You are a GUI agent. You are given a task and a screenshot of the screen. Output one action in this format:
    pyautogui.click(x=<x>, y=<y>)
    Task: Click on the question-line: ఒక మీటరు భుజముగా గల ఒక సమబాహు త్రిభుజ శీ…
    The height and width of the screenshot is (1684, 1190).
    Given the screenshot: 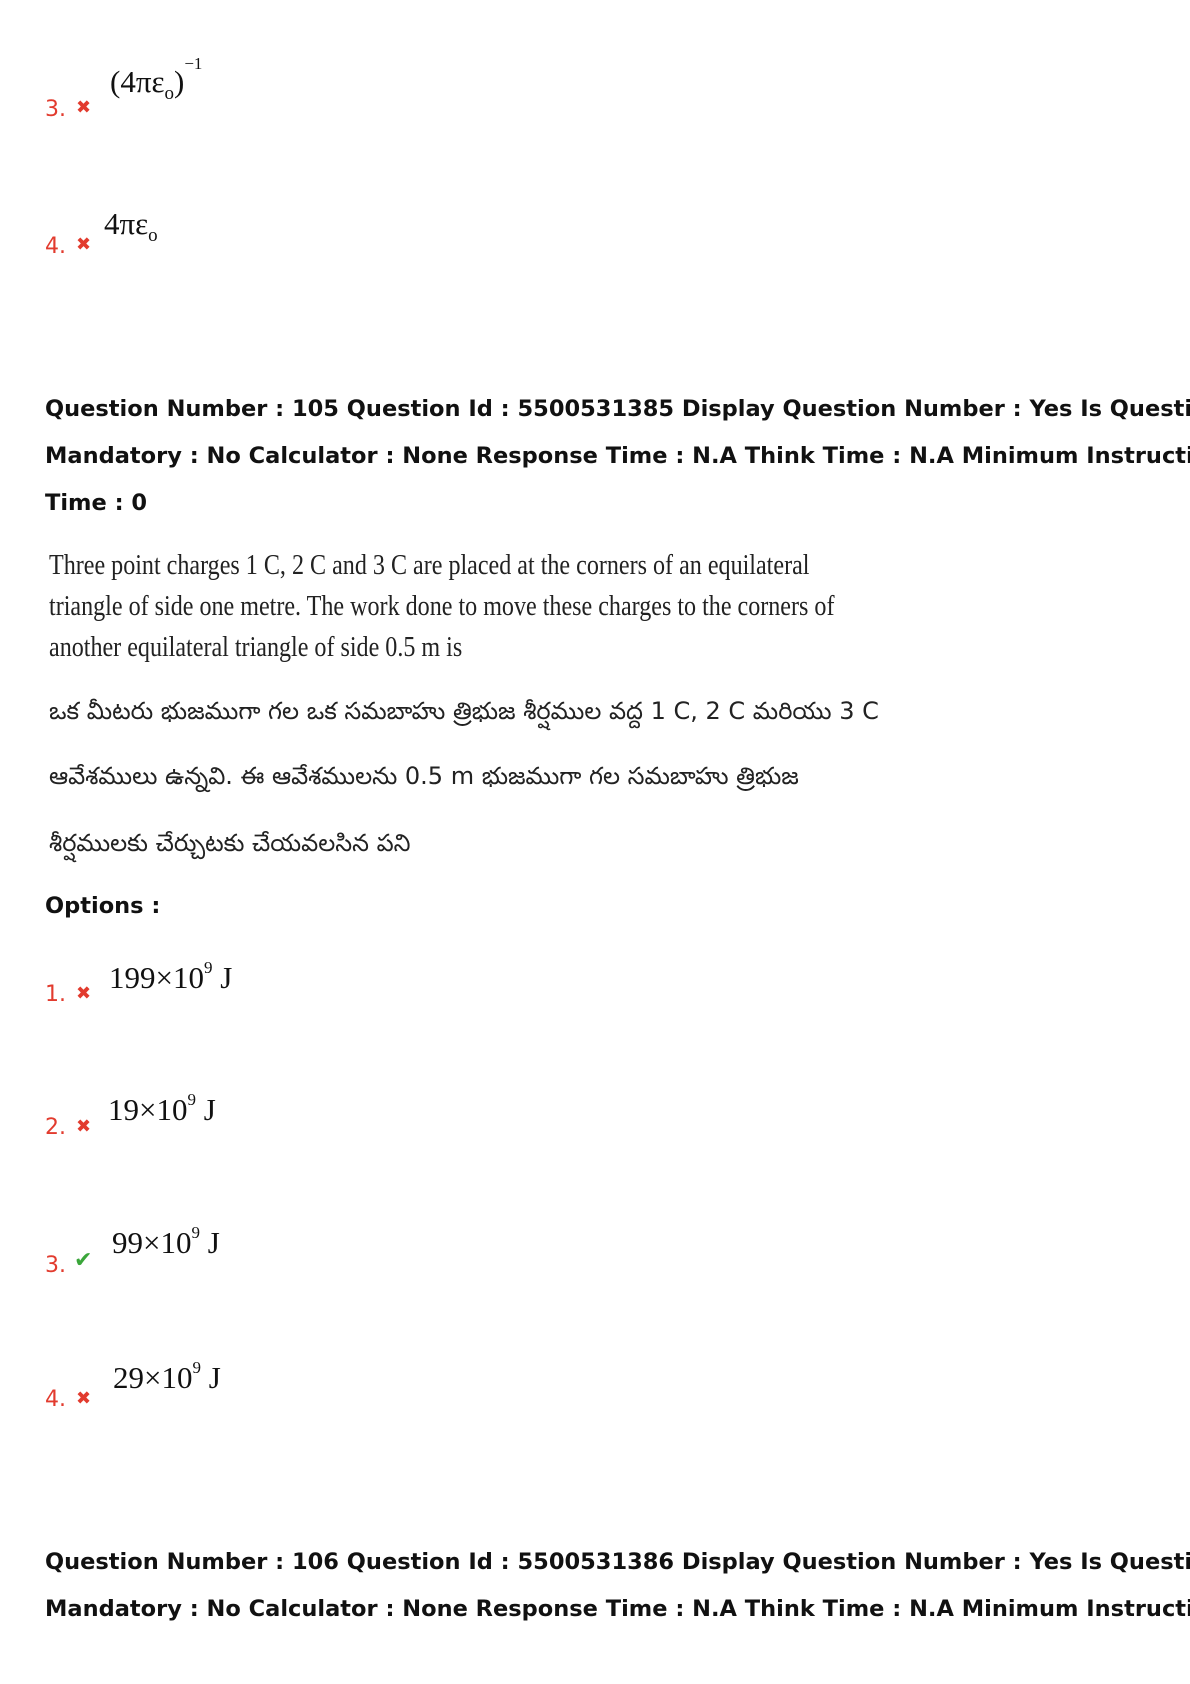 What is the action you would take?
    pyautogui.click(x=464, y=711)
    